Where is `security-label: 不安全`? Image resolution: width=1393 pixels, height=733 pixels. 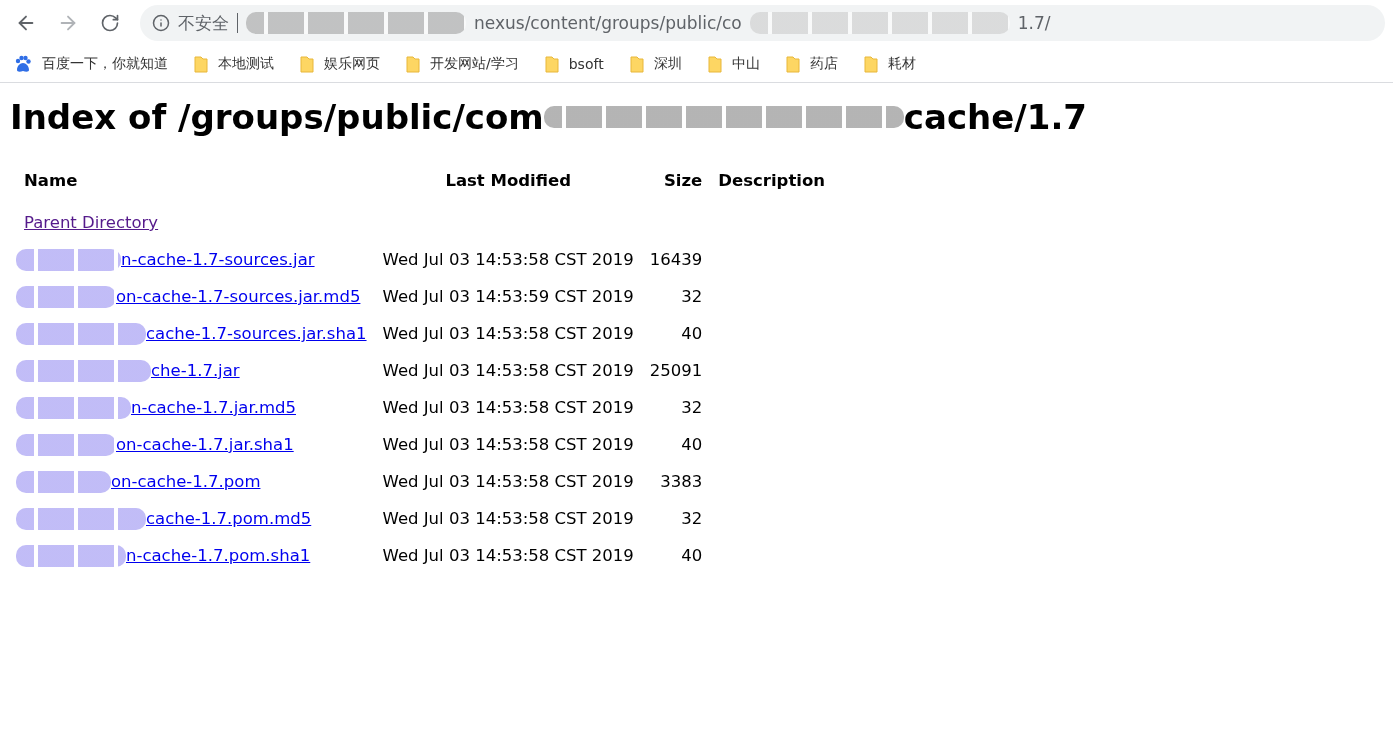 security-label: 不安全 is located at coordinates (203, 23).